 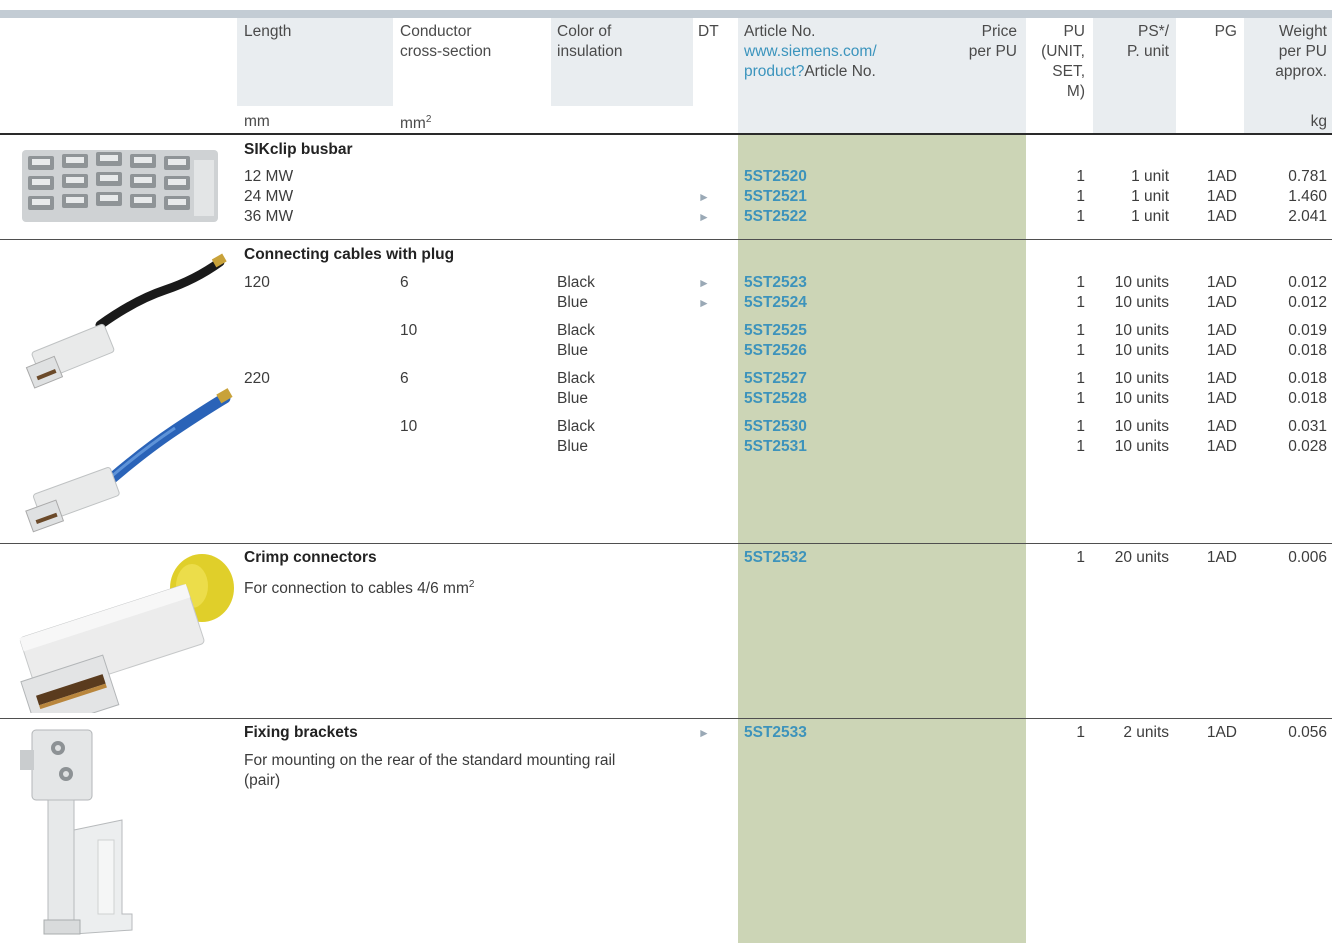 What do you see at coordinates (269, 216) in the screenshot?
I see `length-cell: 36 MW` at bounding box center [269, 216].